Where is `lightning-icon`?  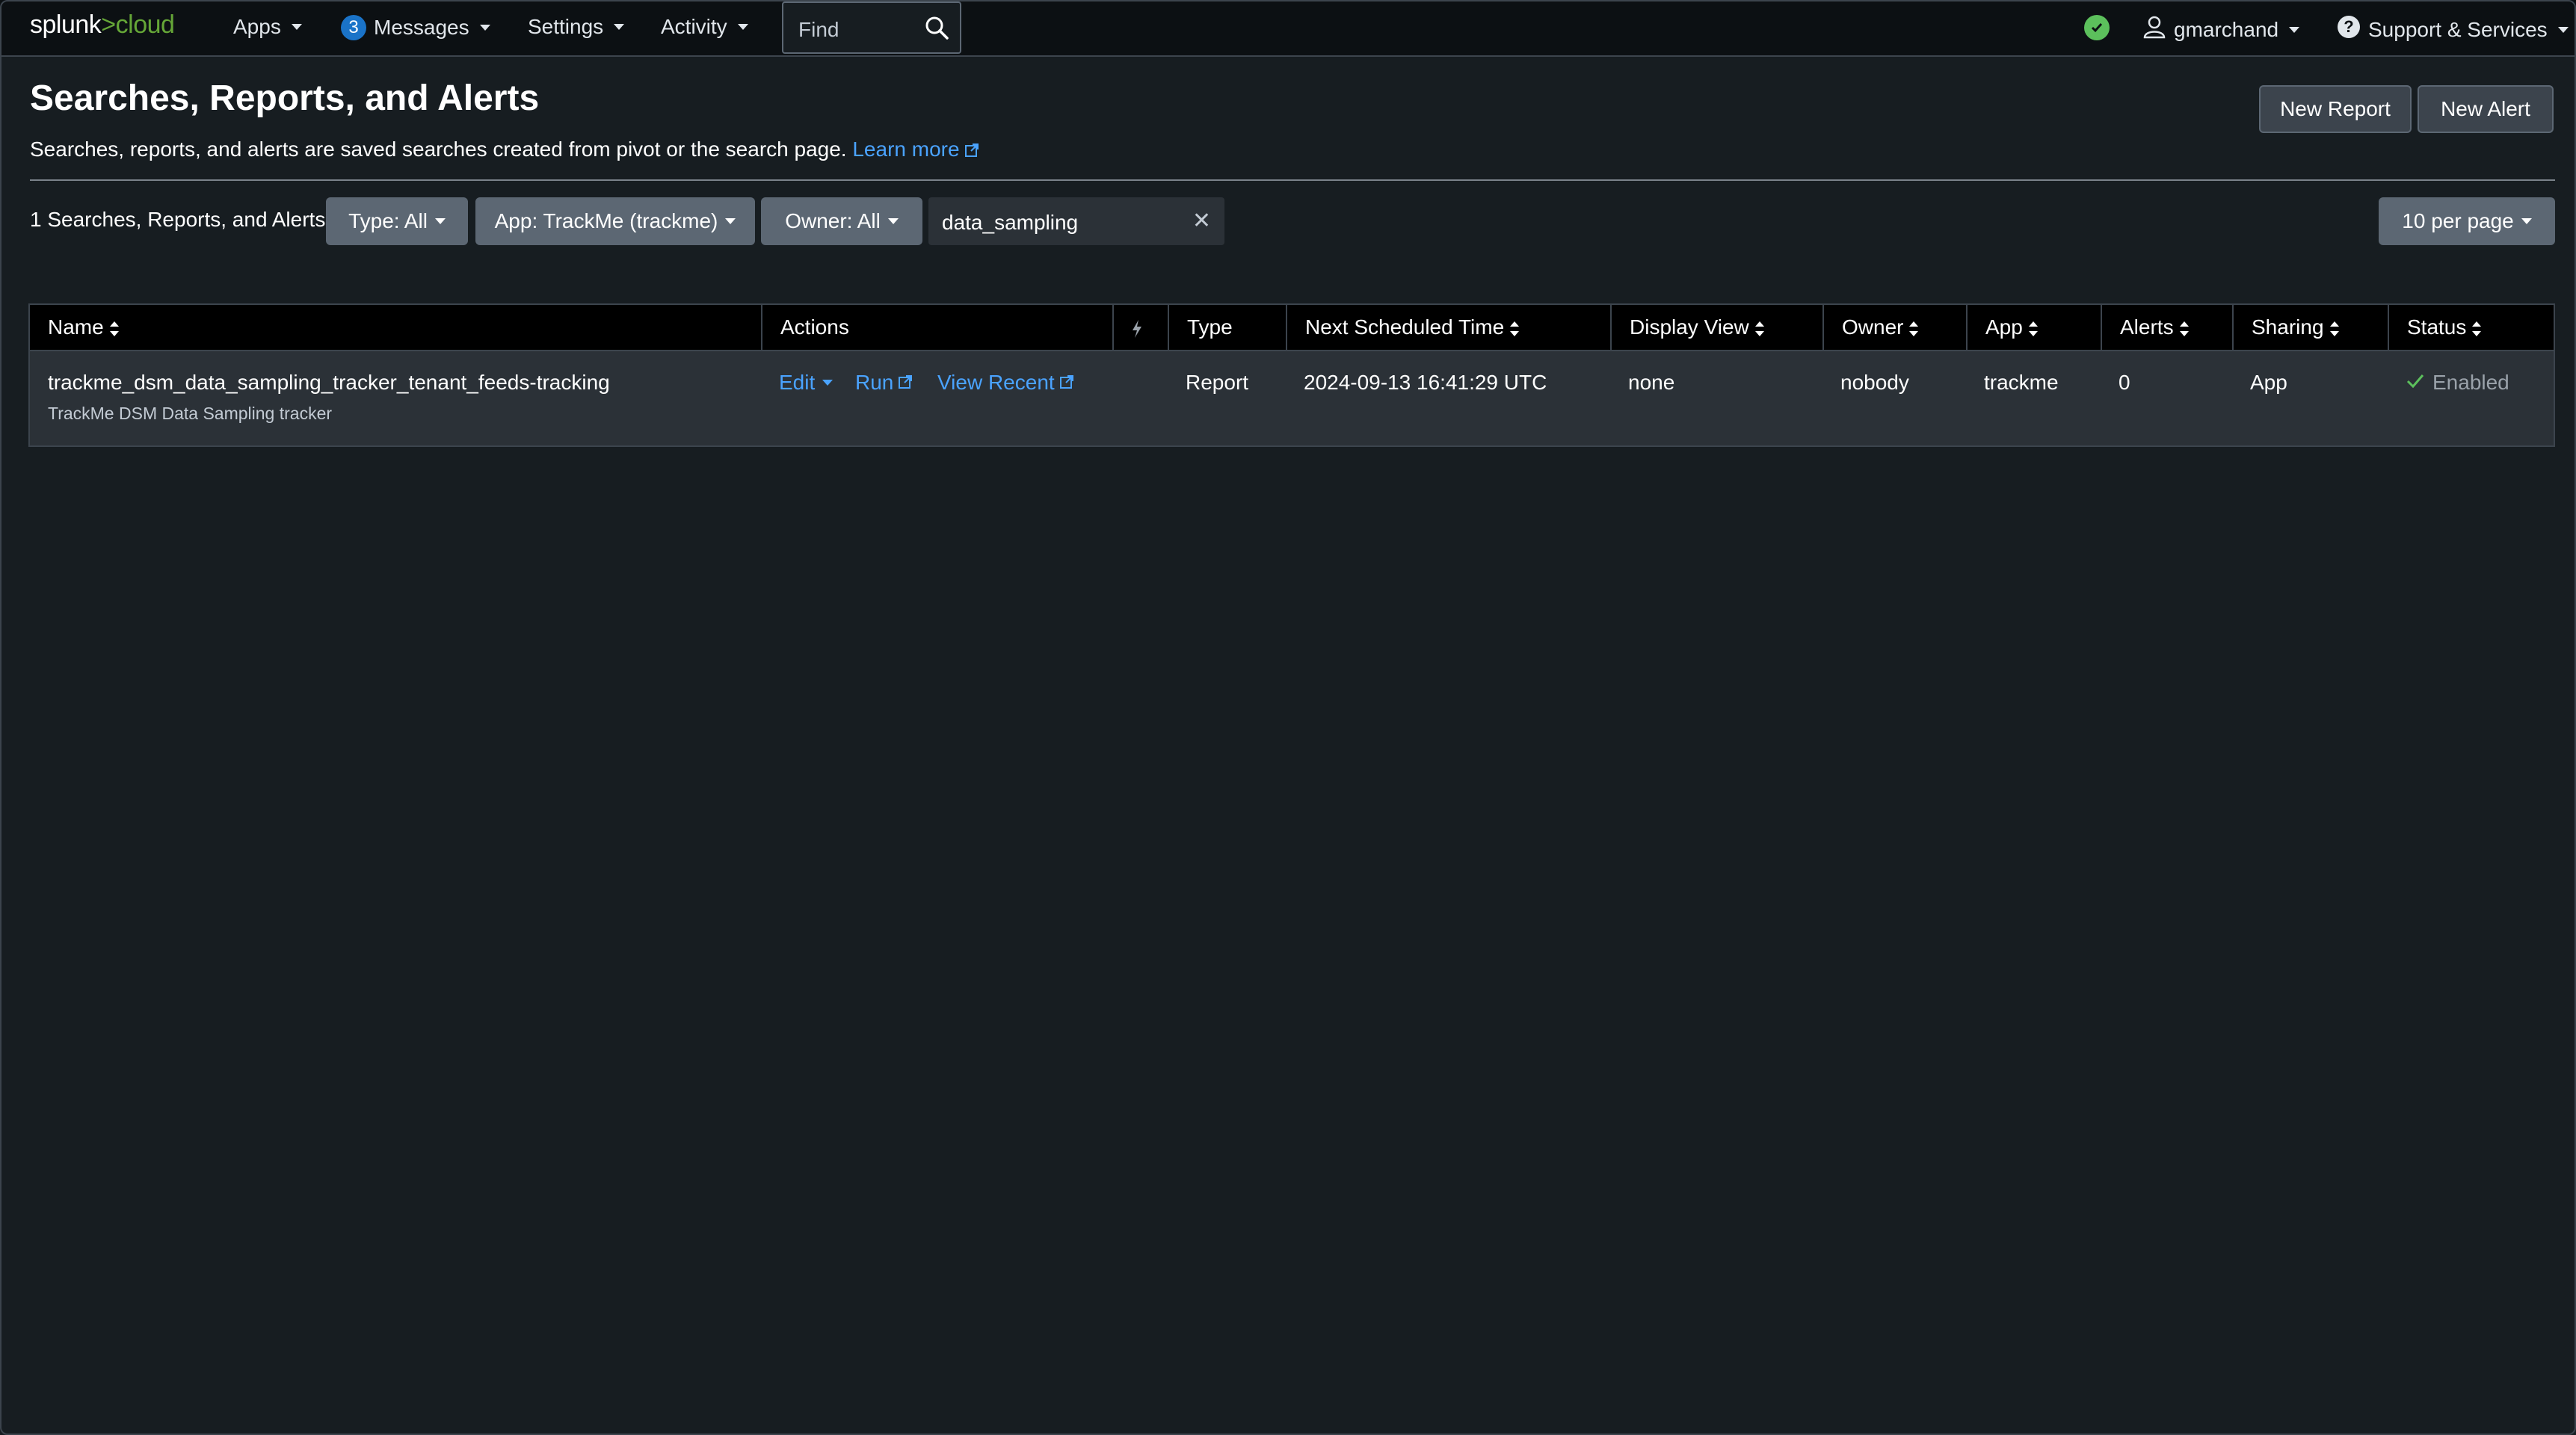
lightning-icon is located at coordinates (1137, 327).